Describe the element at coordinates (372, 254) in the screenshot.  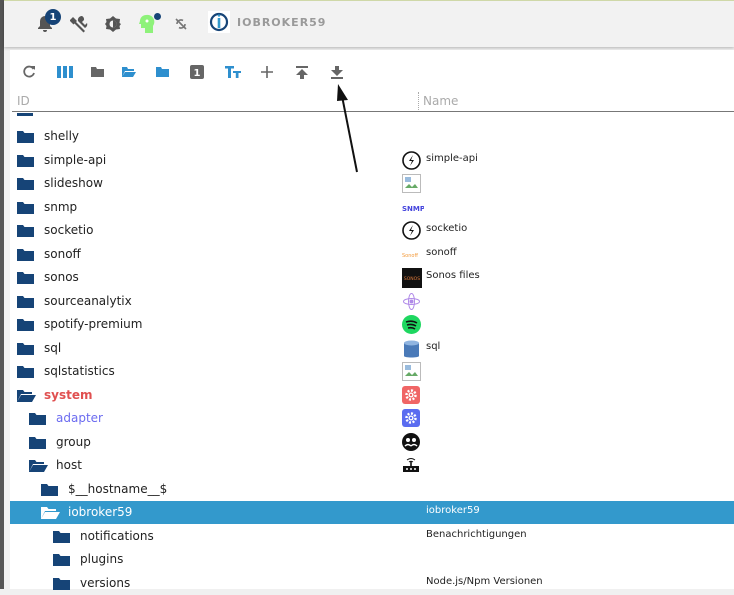
I see `tree-row: sonoff Sonoff sonoff` at that location.